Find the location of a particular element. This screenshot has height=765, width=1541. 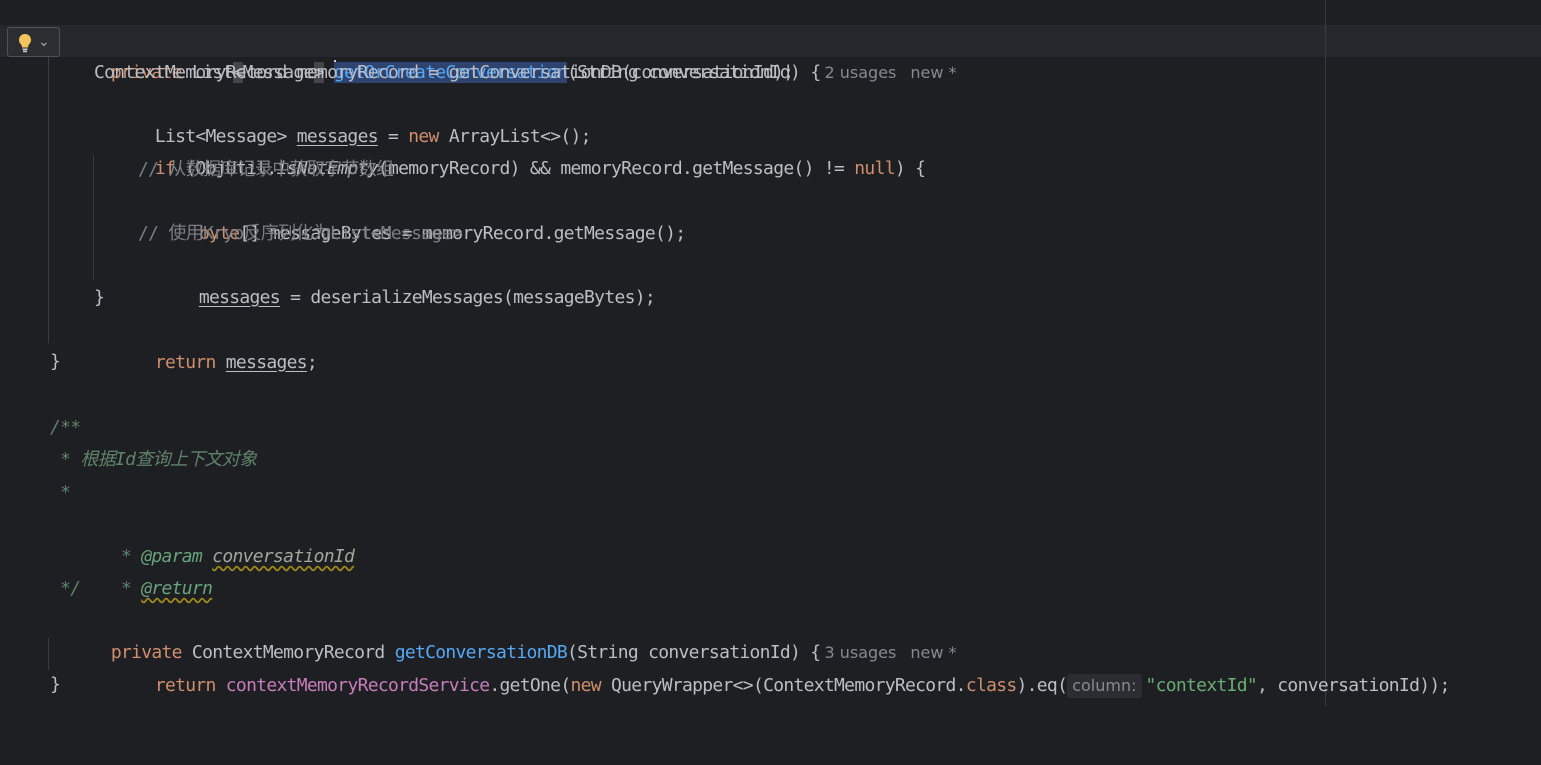

code-line-5: // 从数据库记录中获取字节数组 is located at coordinates (770, 170).